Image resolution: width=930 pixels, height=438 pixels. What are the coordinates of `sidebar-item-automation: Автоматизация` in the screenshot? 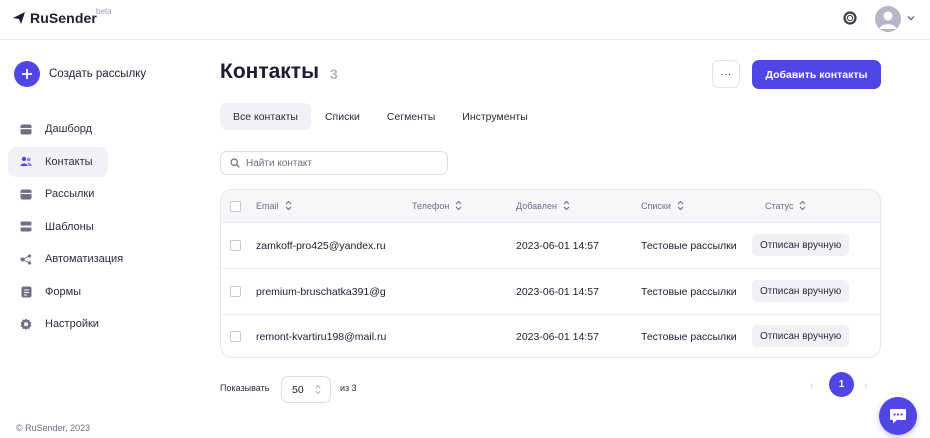 It's located at (65, 259).